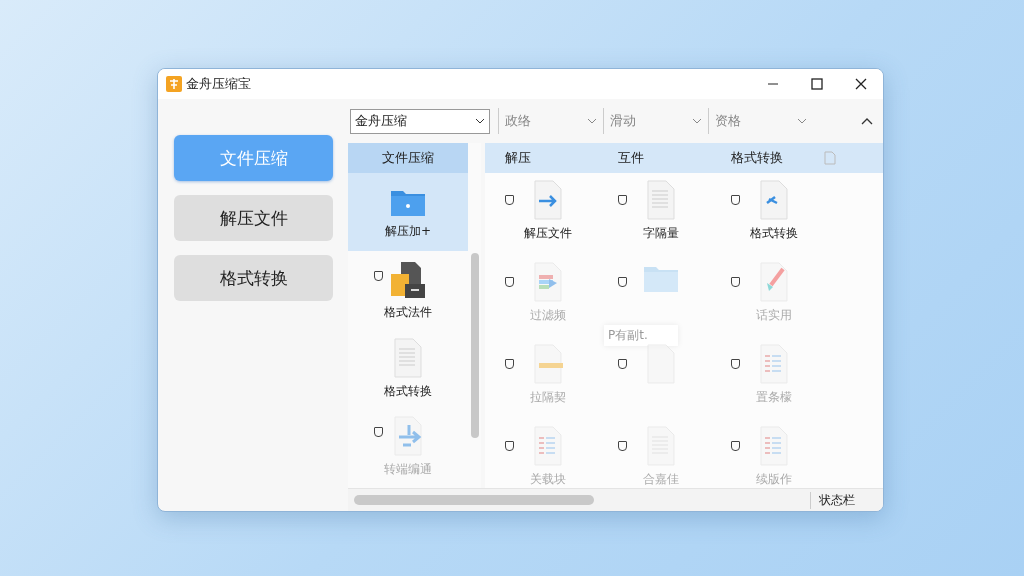 The width and height of the screenshot is (1024, 576). Describe the element at coordinates (420, 121) in the screenshot. I see `dropdown-field: 金舟压缩` at that location.